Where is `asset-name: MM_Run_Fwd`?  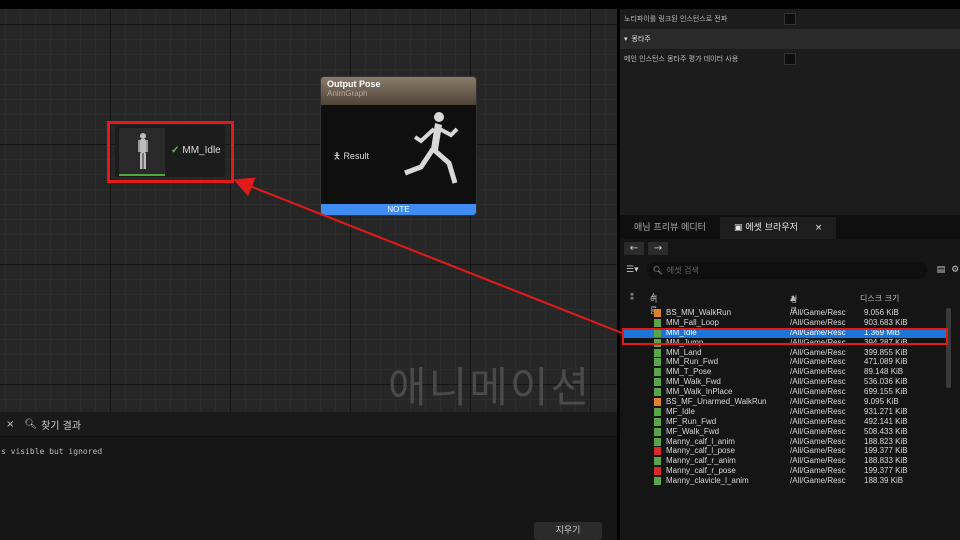 asset-name: MM_Run_Fwd is located at coordinates (692, 362).